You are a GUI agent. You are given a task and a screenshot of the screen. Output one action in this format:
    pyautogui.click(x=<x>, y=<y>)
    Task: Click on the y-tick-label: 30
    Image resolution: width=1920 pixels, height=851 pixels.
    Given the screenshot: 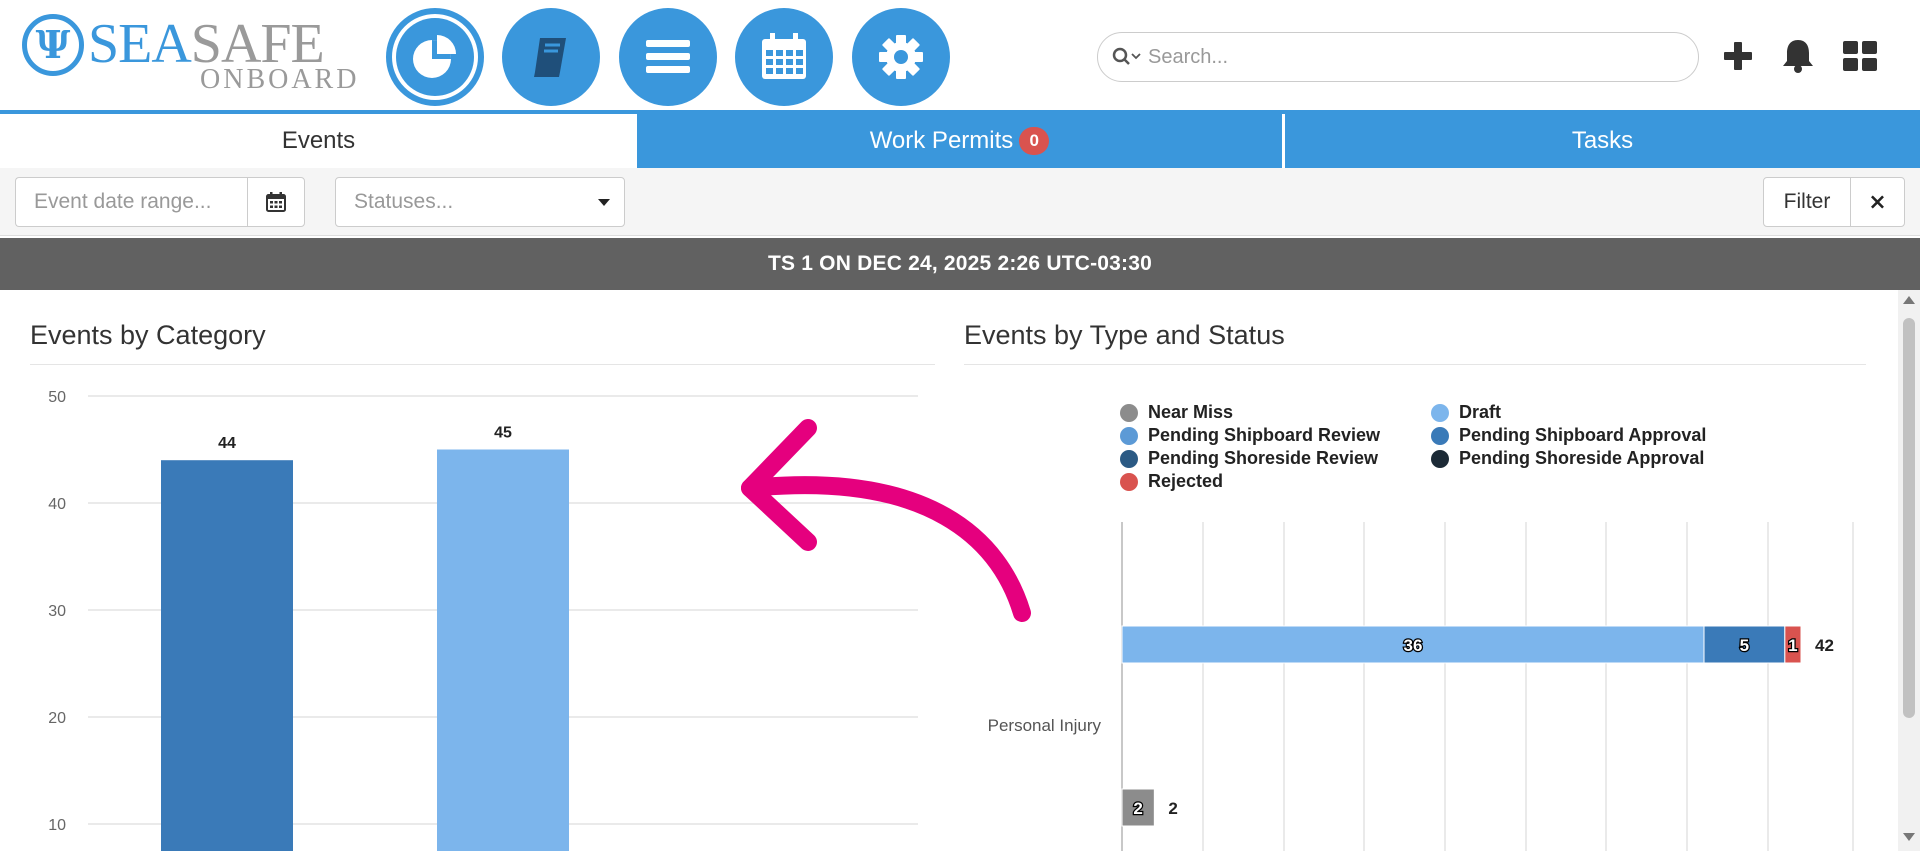 What is the action you would take?
    pyautogui.click(x=57, y=611)
    